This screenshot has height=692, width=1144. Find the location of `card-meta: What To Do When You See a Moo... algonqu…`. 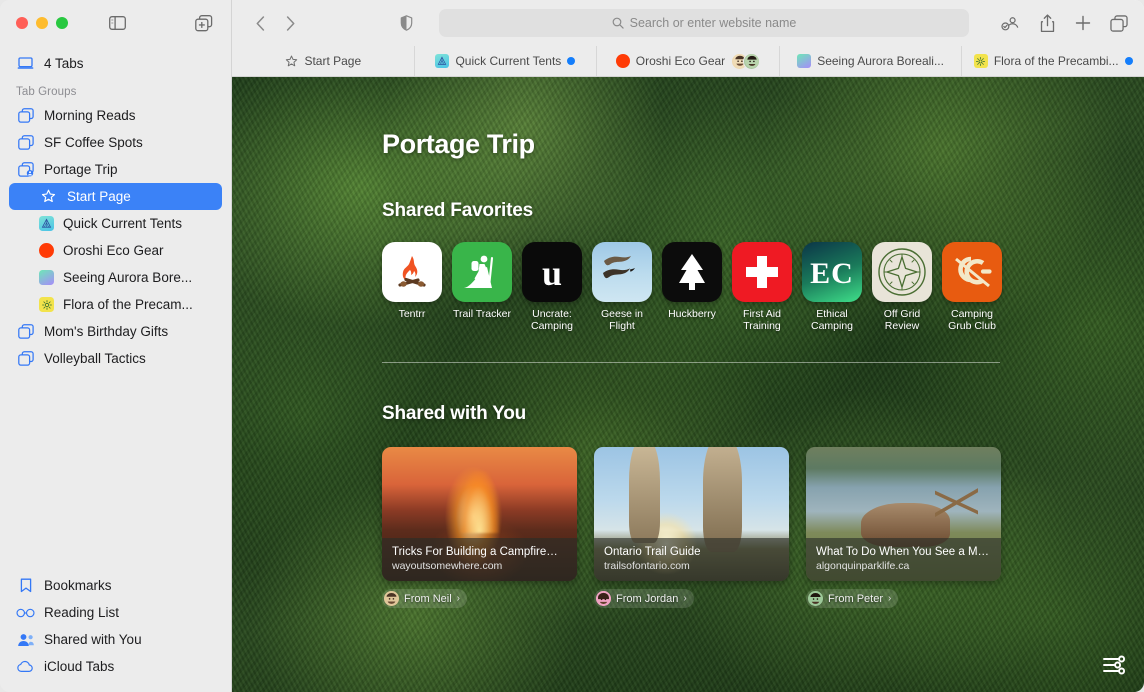

card-meta: What To Do When You See a Moo... algonqu… is located at coordinates (903, 559).